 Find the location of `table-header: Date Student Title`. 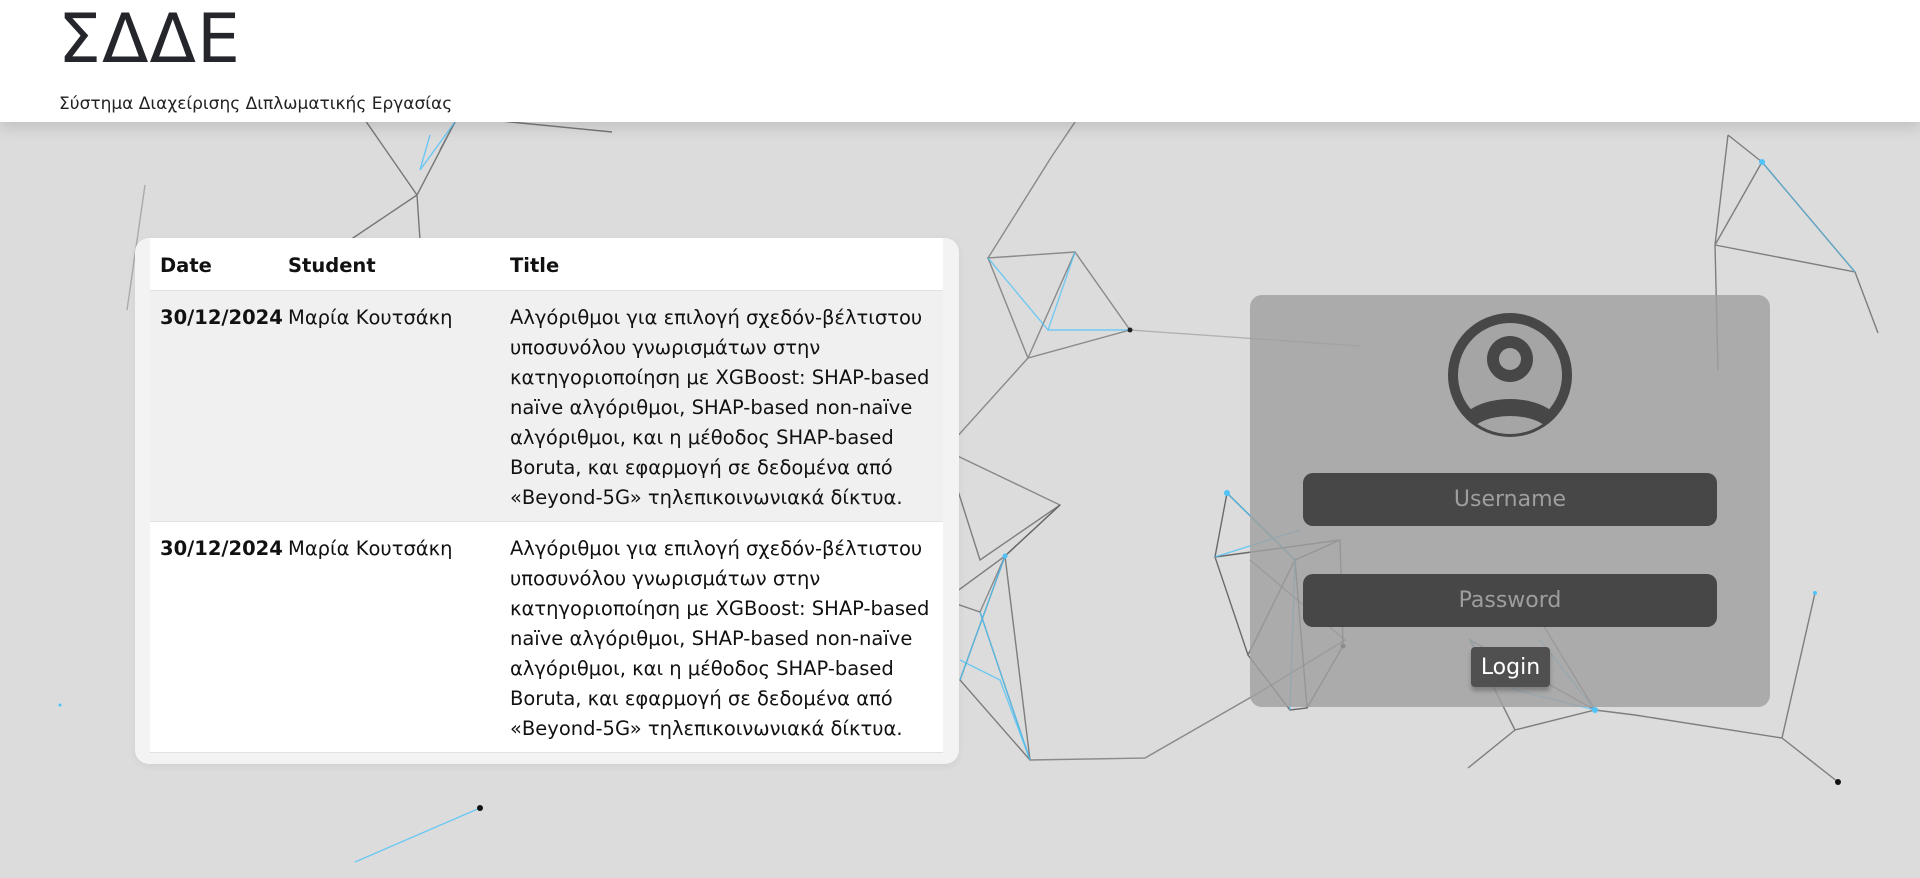

table-header: Date Student Title is located at coordinates (546, 264).